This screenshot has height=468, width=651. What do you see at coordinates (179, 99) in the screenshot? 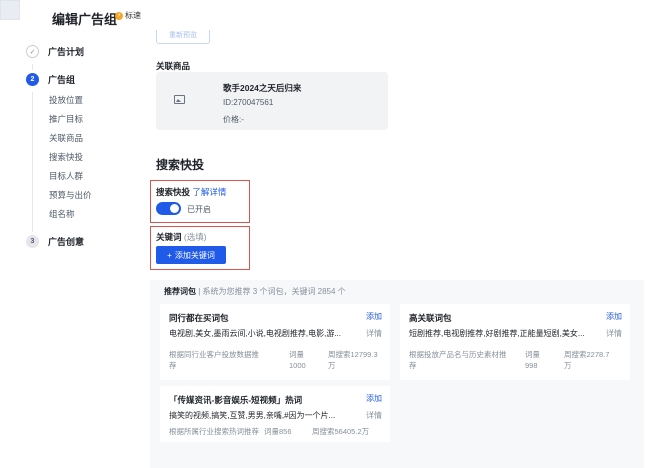
I see `image-placeholder-icon` at bounding box center [179, 99].